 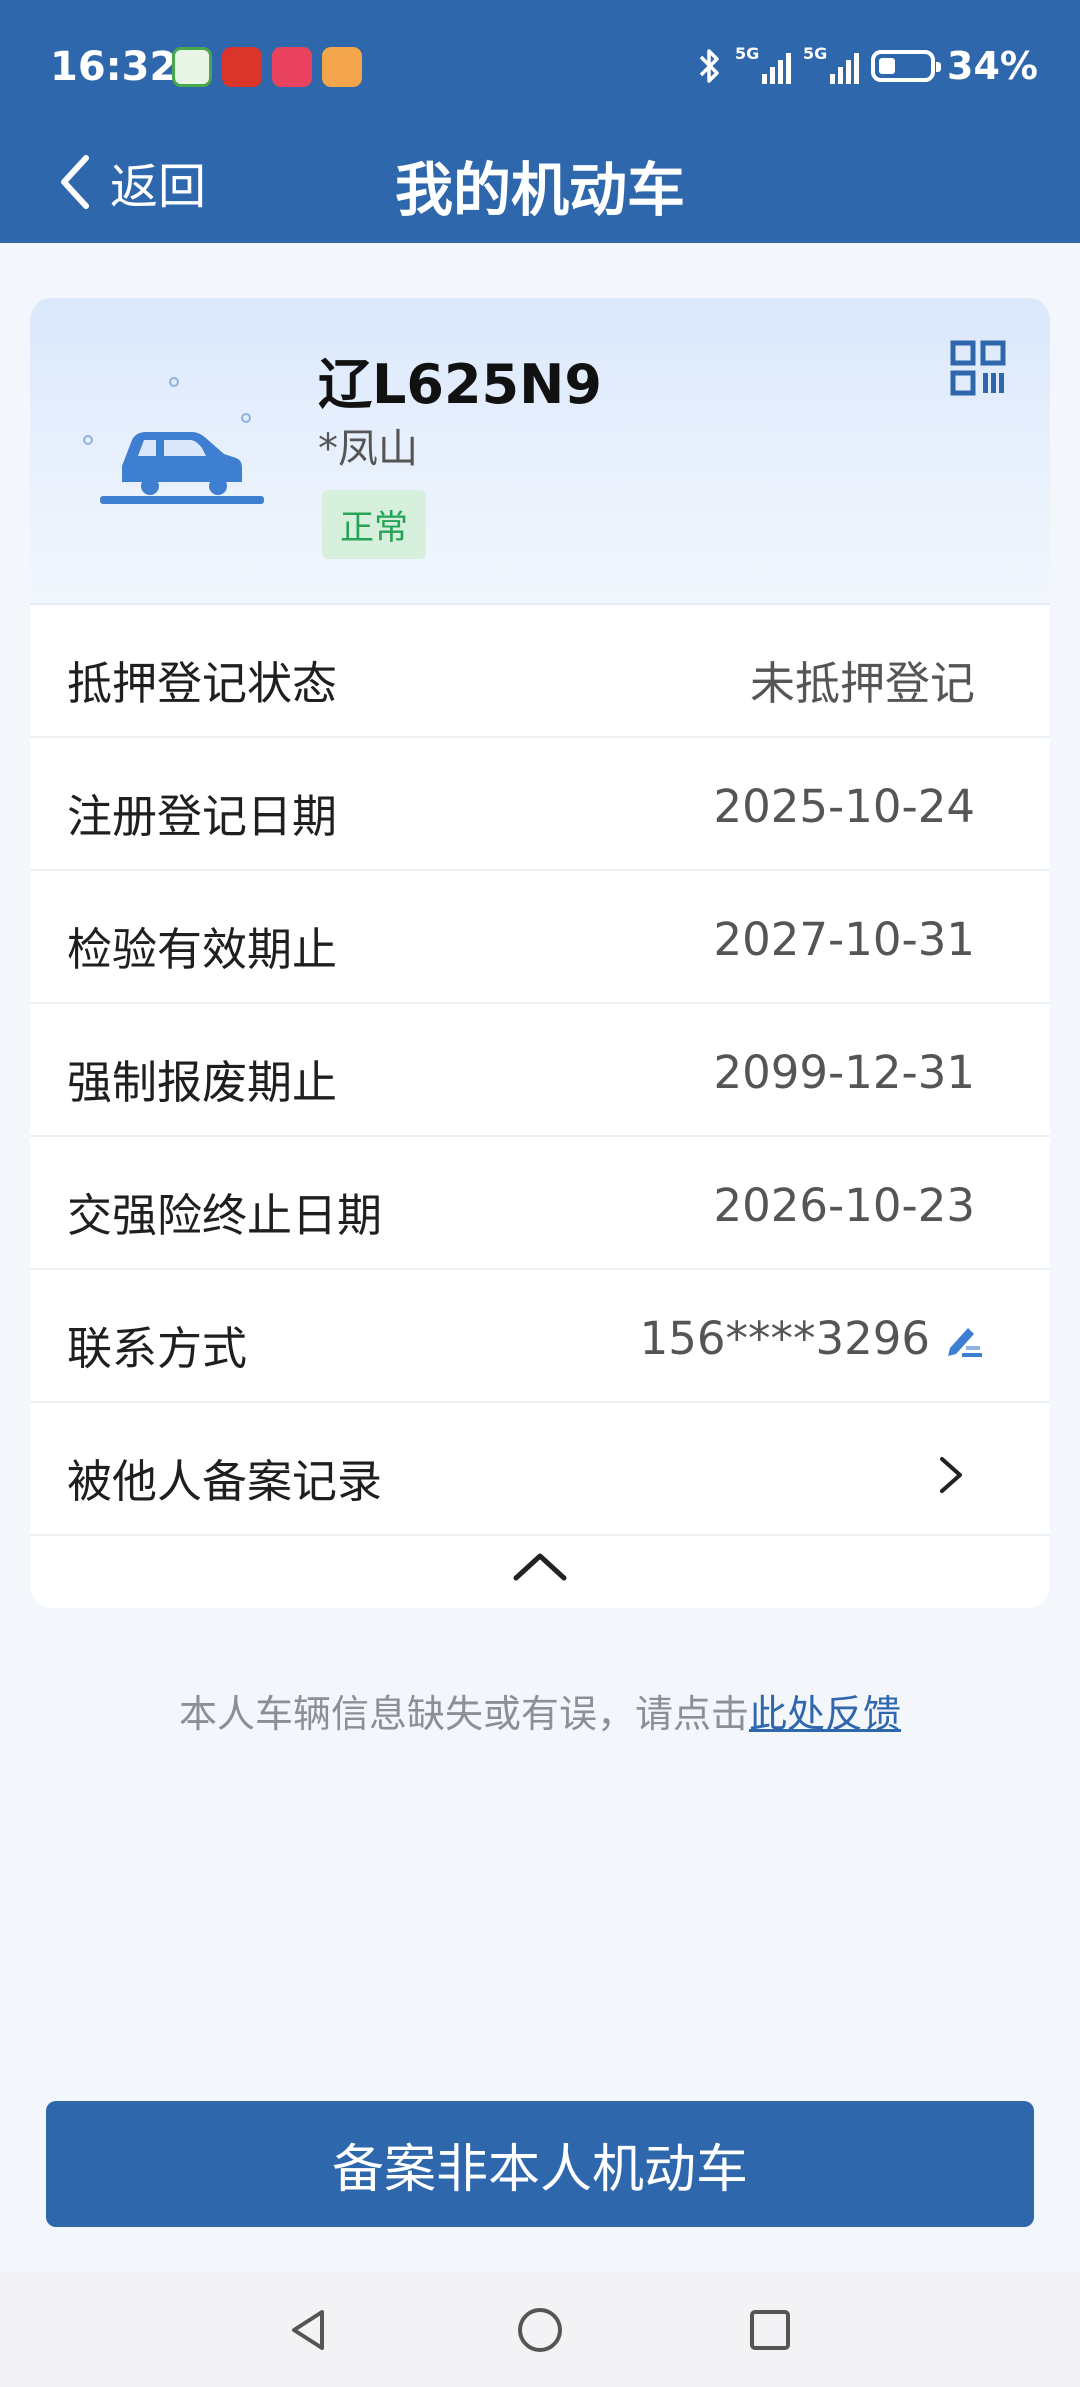 What do you see at coordinates (310, 2330) in the screenshot?
I see `back-triangle-icon` at bounding box center [310, 2330].